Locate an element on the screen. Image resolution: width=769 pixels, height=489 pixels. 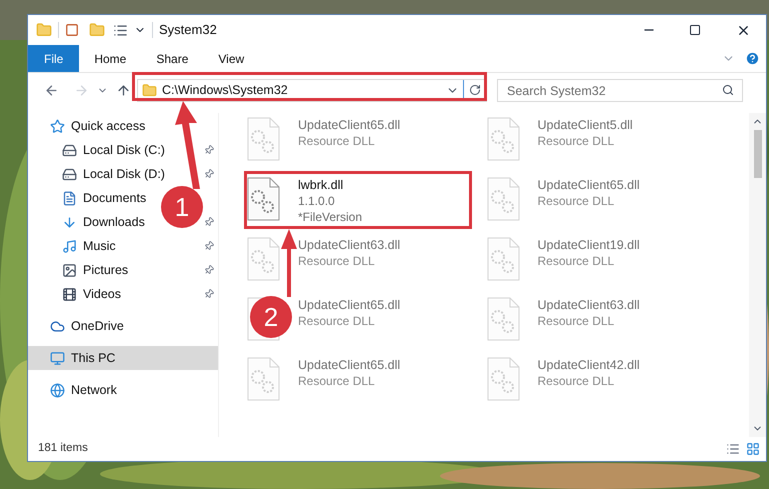
arrow-drawing is located at coordinates (289, 263).